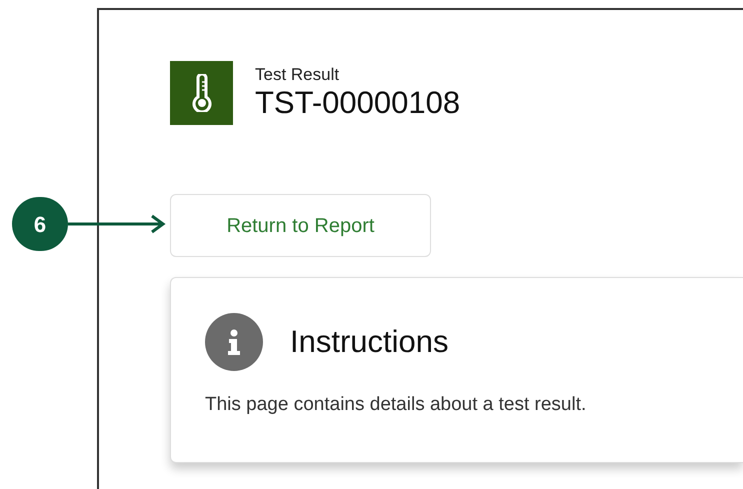 This screenshot has width=743, height=489. Describe the element at coordinates (396, 405) in the screenshot. I see `instructions-text: This page contains details about a test result.` at that location.